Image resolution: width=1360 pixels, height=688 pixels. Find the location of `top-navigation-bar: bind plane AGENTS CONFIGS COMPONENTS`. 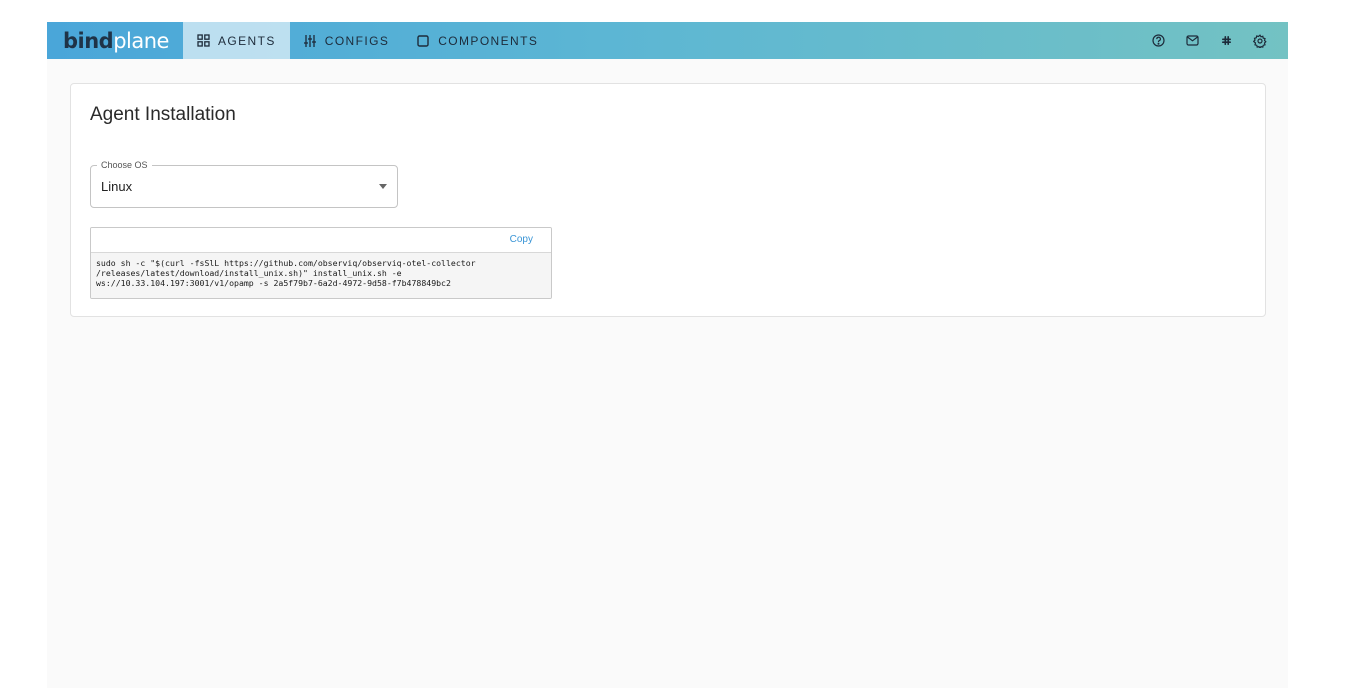

top-navigation-bar: bind plane AGENTS CONFIGS COMPONENTS is located at coordinates (667, 40).